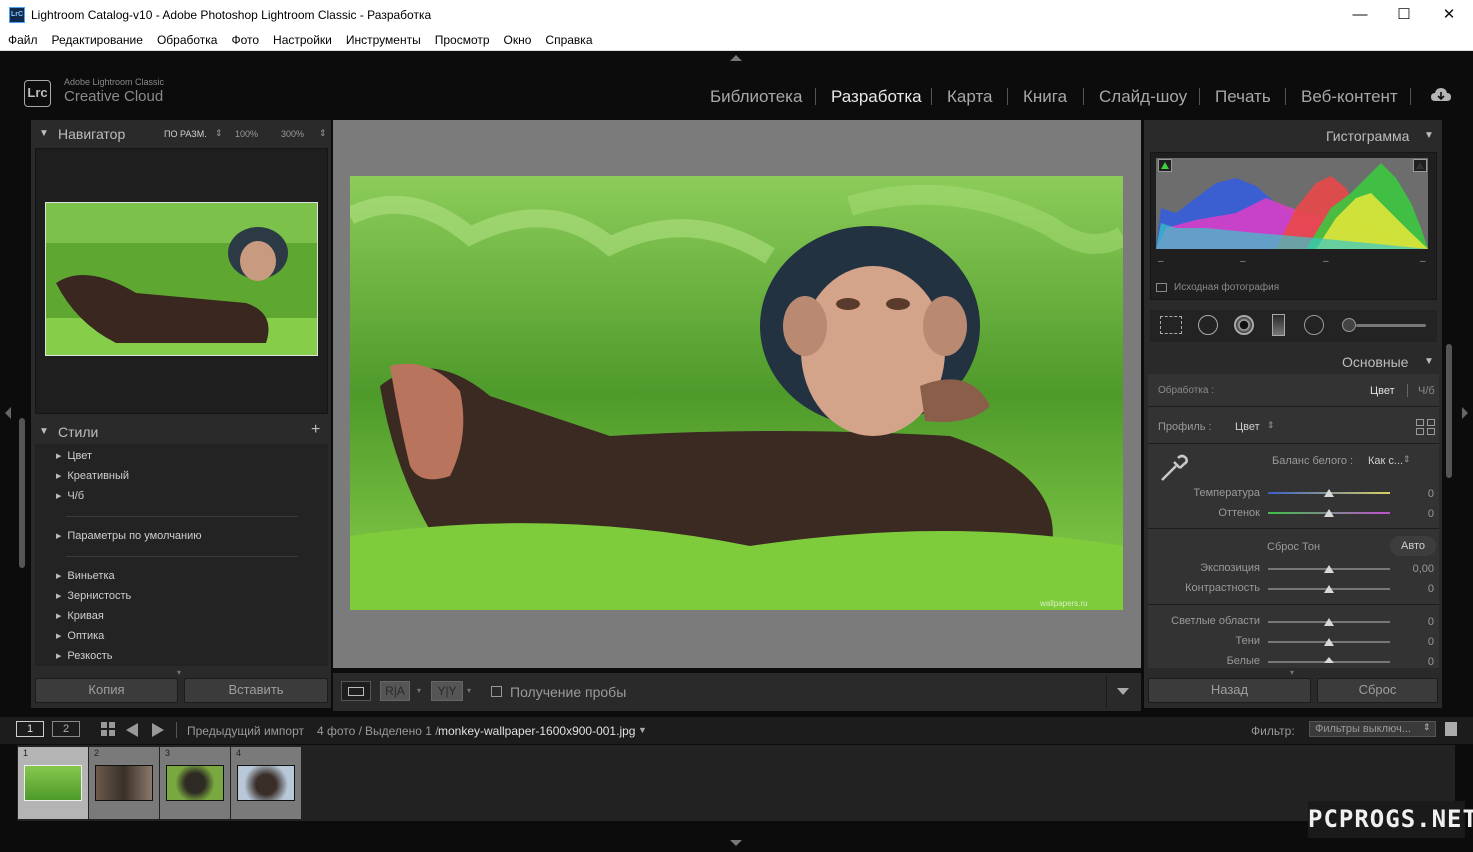 This screenshot has height=852, width=1473. I want to click on add-style-icon: +, so click(315, 430).